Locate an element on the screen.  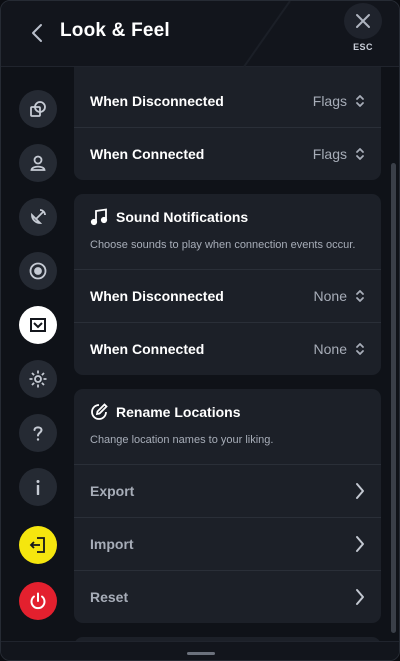
sidebar-item-connection is located at coordinates (38, 217).